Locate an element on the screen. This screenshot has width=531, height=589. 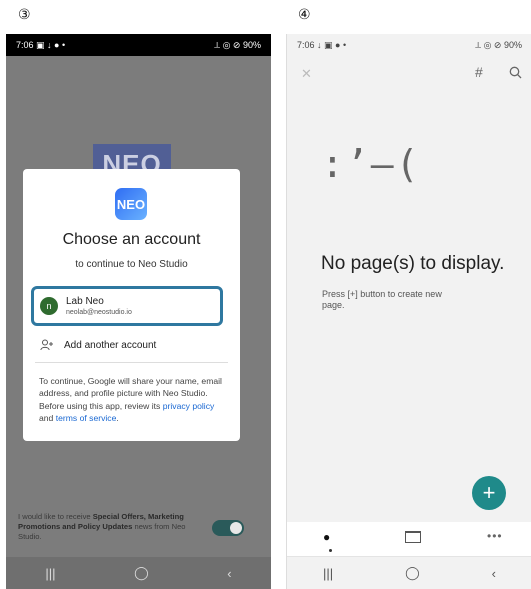
status-left-icons: ▣ ↓ ● • is located at coordinates (51, 44).